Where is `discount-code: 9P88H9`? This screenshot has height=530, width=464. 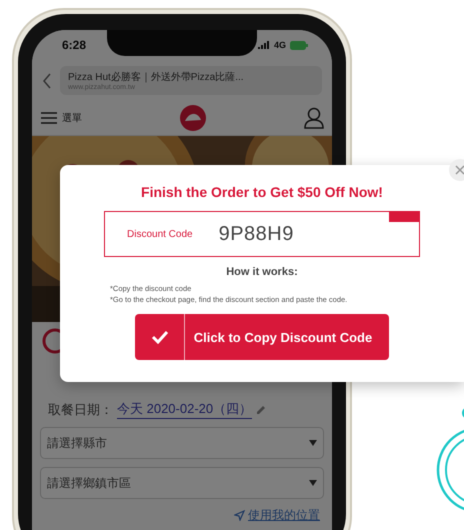
discount-code: 9P88H9 is located at coordinates (256, 234).